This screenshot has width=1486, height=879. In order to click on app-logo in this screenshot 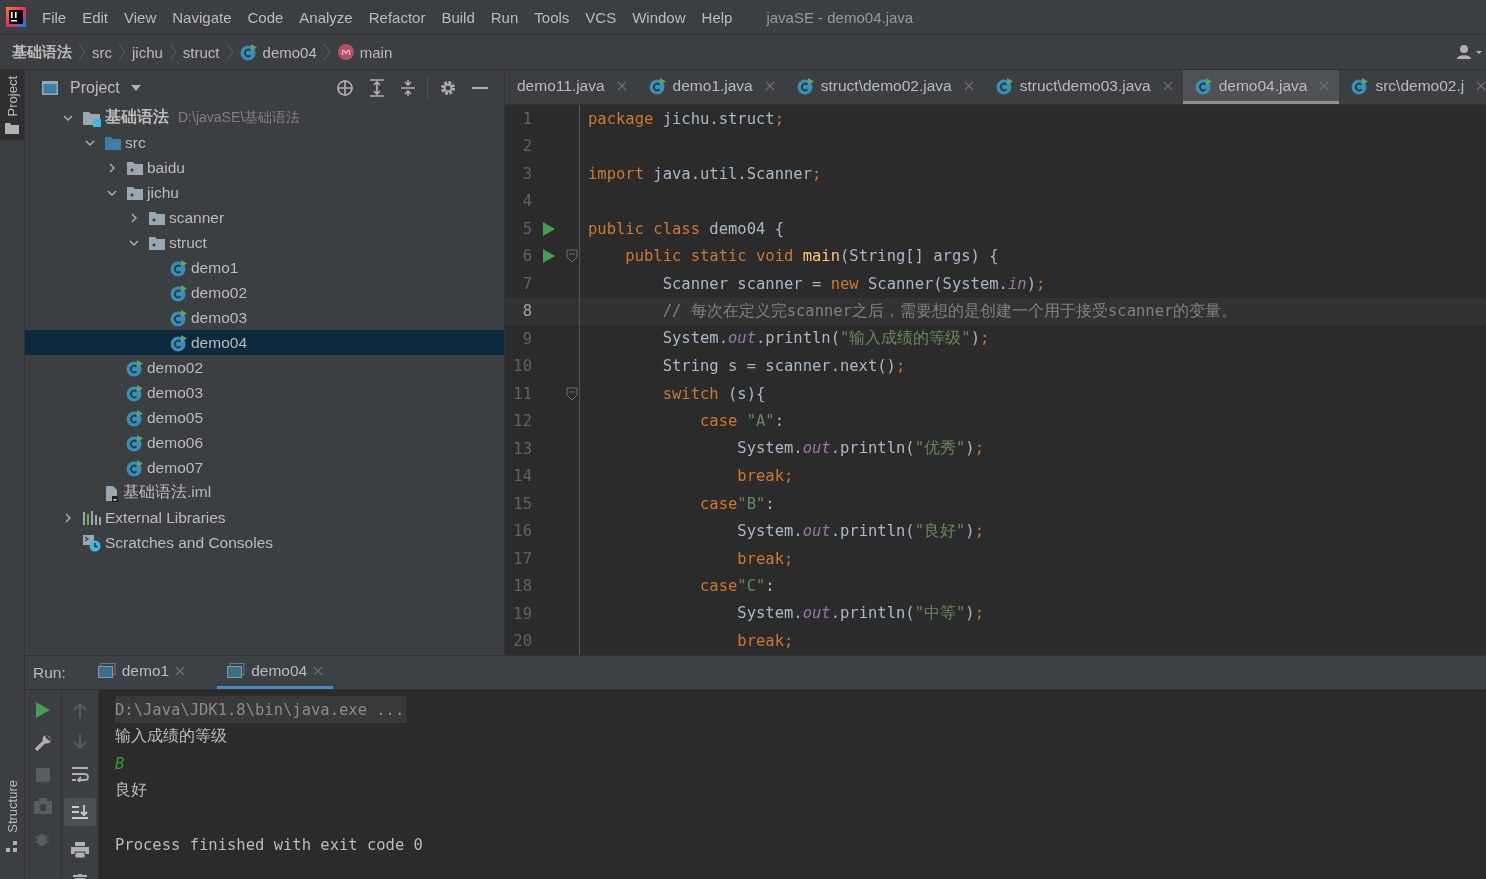, I will do `click(16, 17)`.